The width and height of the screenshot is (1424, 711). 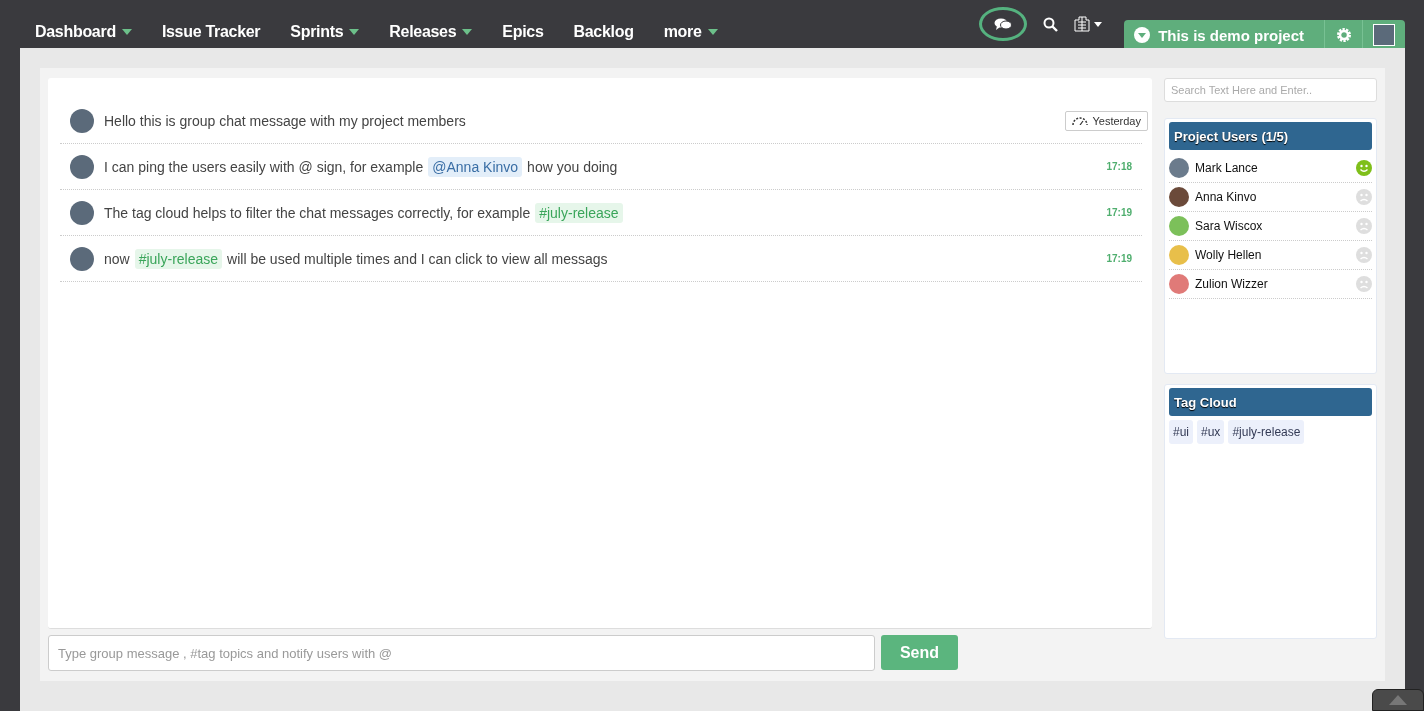 What do you see at coordinates (603, 32) in the screenshot?
I see `nav-link: Backlog` at bounding box center [603, 32].